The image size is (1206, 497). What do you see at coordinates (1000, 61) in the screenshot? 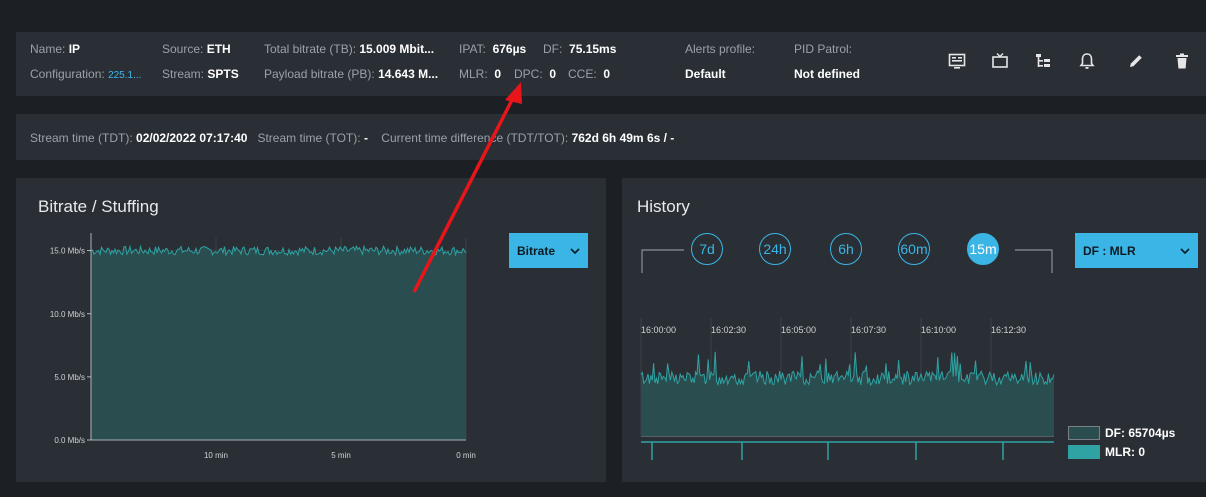
I see `tv-icon` at bounding box center [1000, 61].